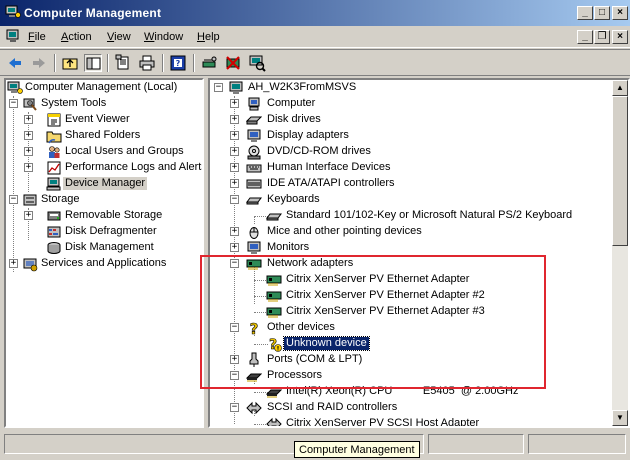  Describe the element at coordinates (30, 264) in the screenshot. I see `services-applications-icon` at that location.